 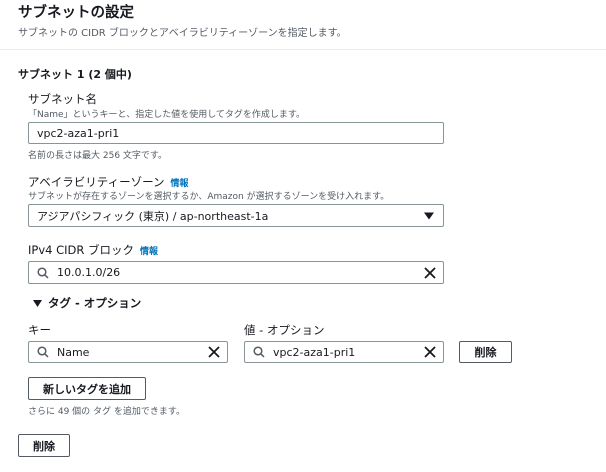 I want to click on cidr-label: IPv4 CIDR ブロック, so click(x=81, y=250).